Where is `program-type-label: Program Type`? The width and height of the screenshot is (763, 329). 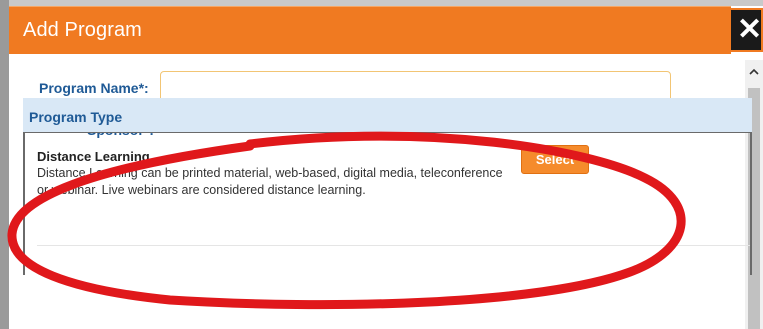
program-type-label: Program Type is located at coordinates (76, 117).